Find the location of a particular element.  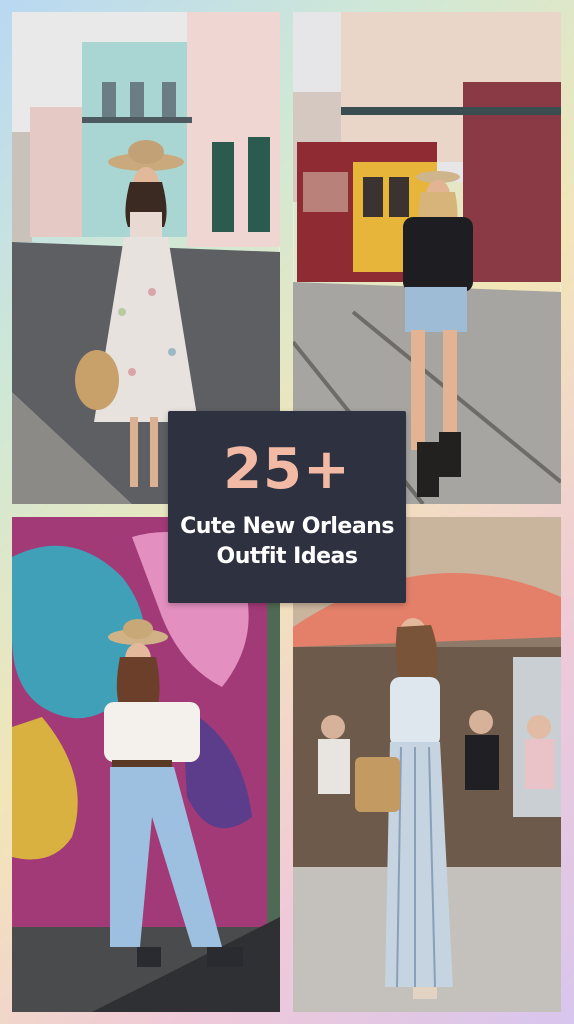

title-line-1: Cute New Orleans is located at coordinates (287, 526).